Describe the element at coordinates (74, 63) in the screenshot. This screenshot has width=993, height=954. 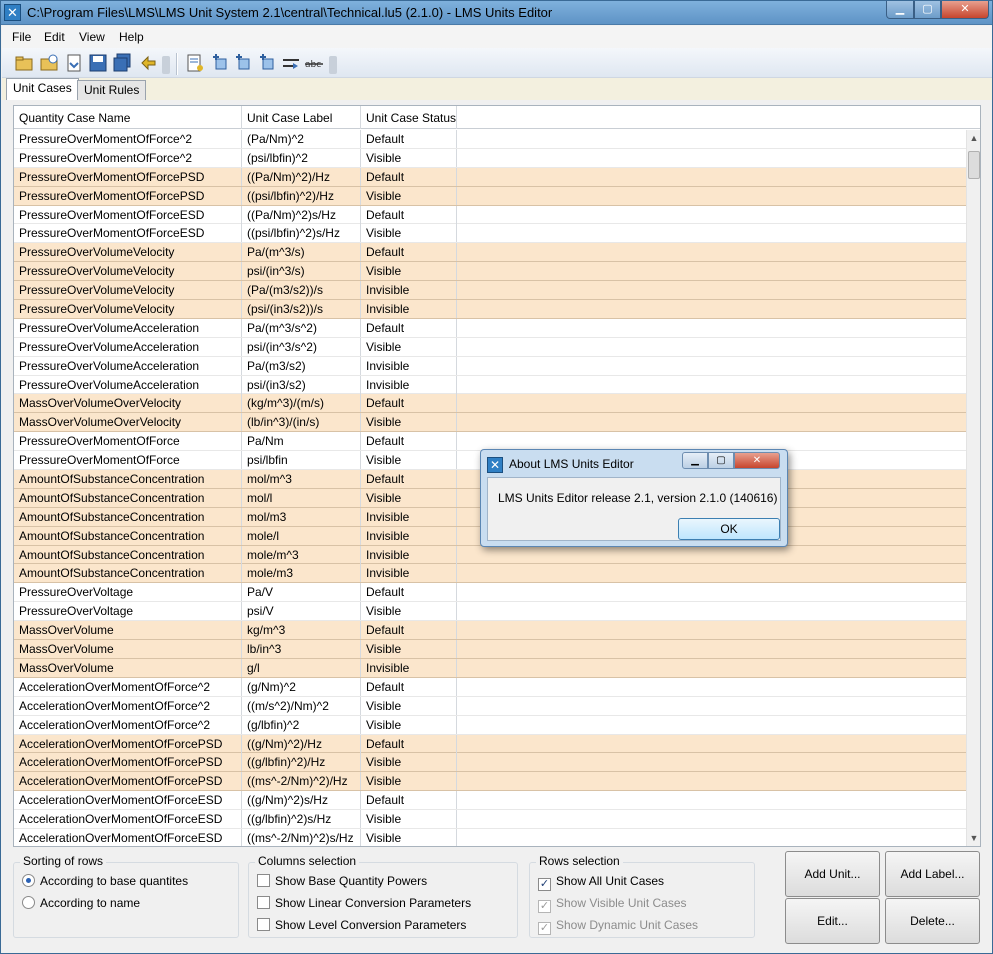
I see `import-icon` at that location.